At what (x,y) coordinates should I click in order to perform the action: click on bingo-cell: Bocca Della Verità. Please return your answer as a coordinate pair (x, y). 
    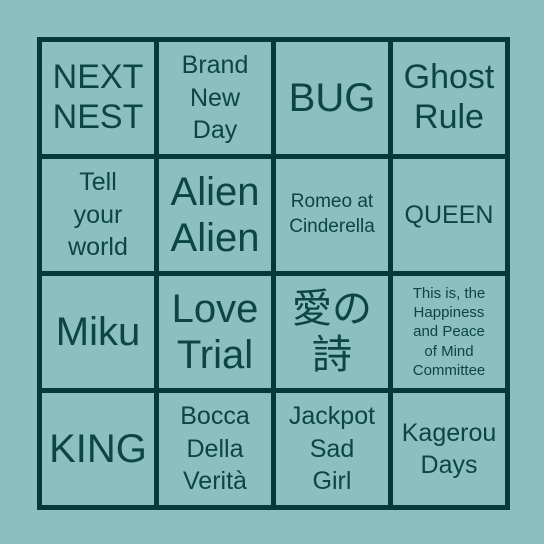
    Looking at the image, I should click on (215, 449).